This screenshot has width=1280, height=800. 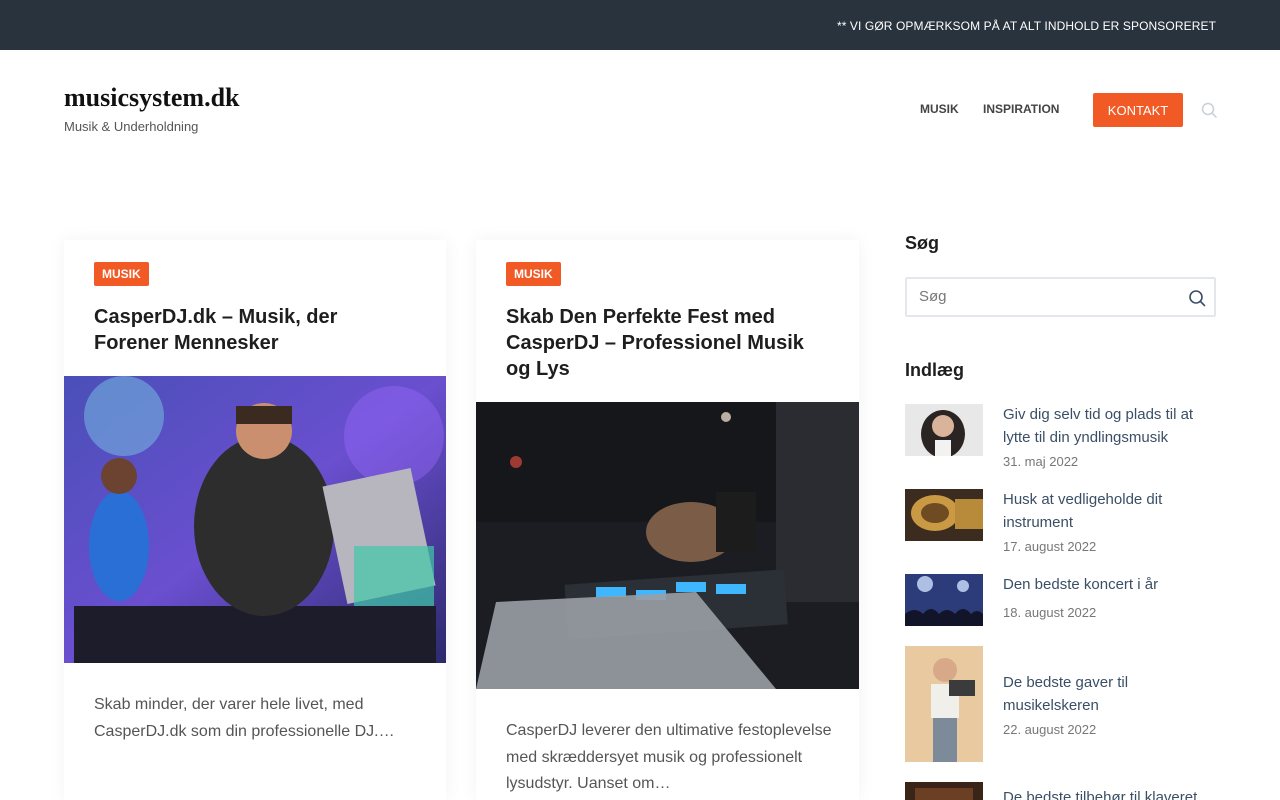 What do you see at coordinates (1109, 585) in the screenshot?
I see `post-title: Den bedste koncert i år` at bounding box center [1109, 585].